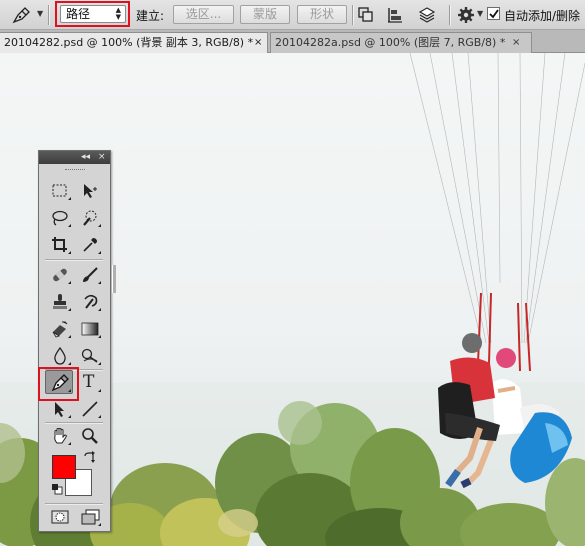 This screenshot has width=585, height=546. I want to click on document-tab-inactive: 20104282a.psd @ 100% (图层 7, RGB/8) * ×, so click(401, 42).